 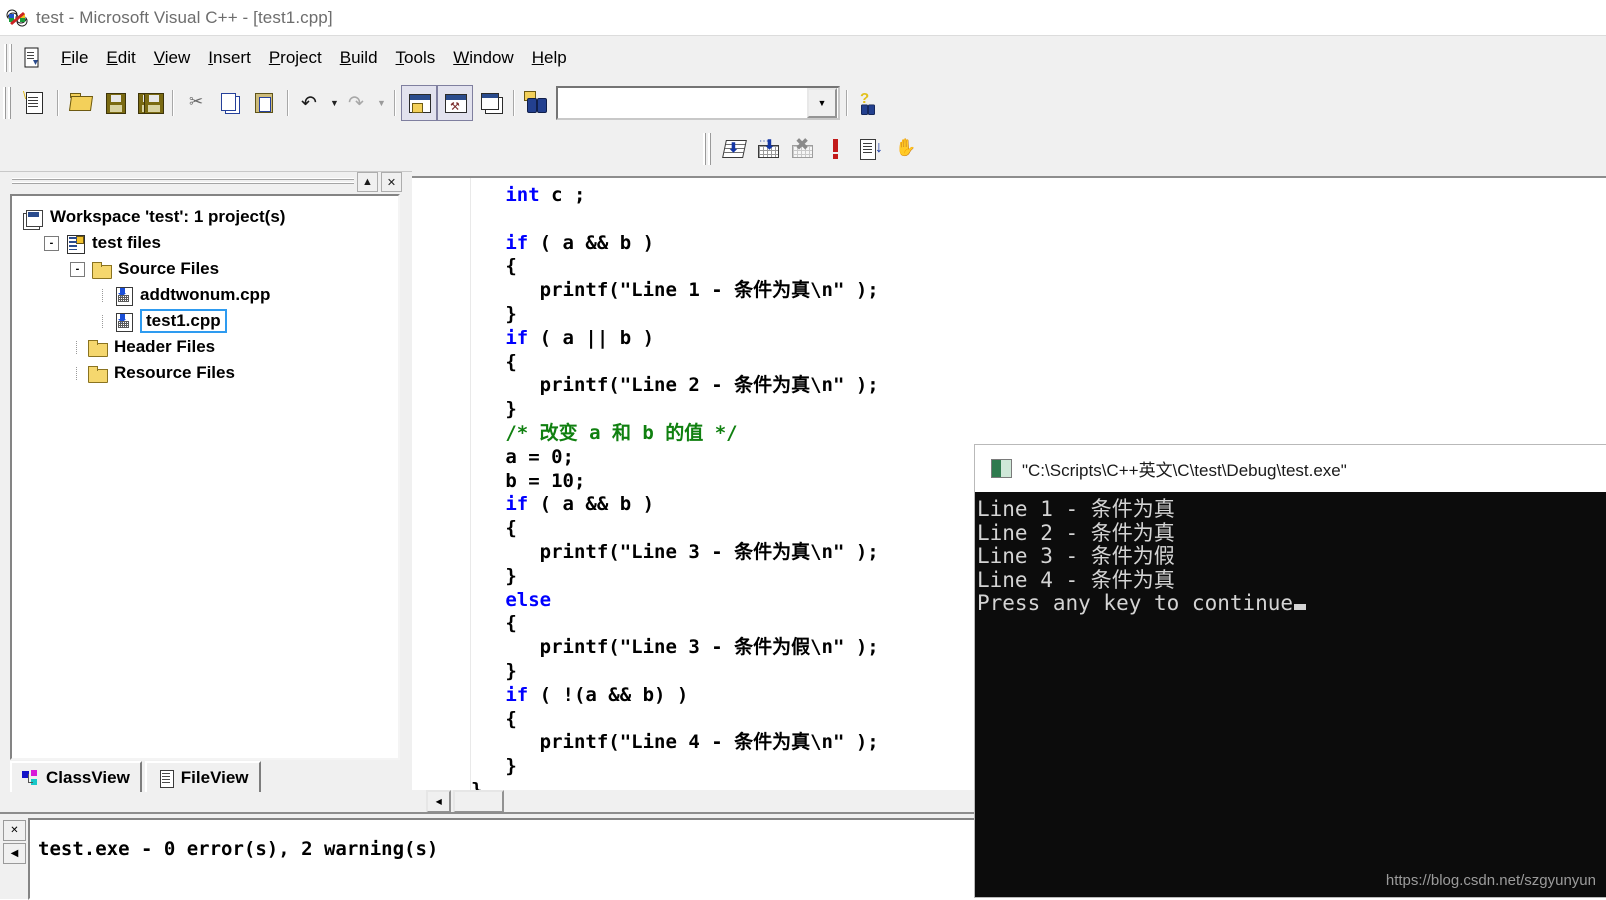 I want to click on output-pane-buttons: ✕ ◀, so click(x=14, y=843).